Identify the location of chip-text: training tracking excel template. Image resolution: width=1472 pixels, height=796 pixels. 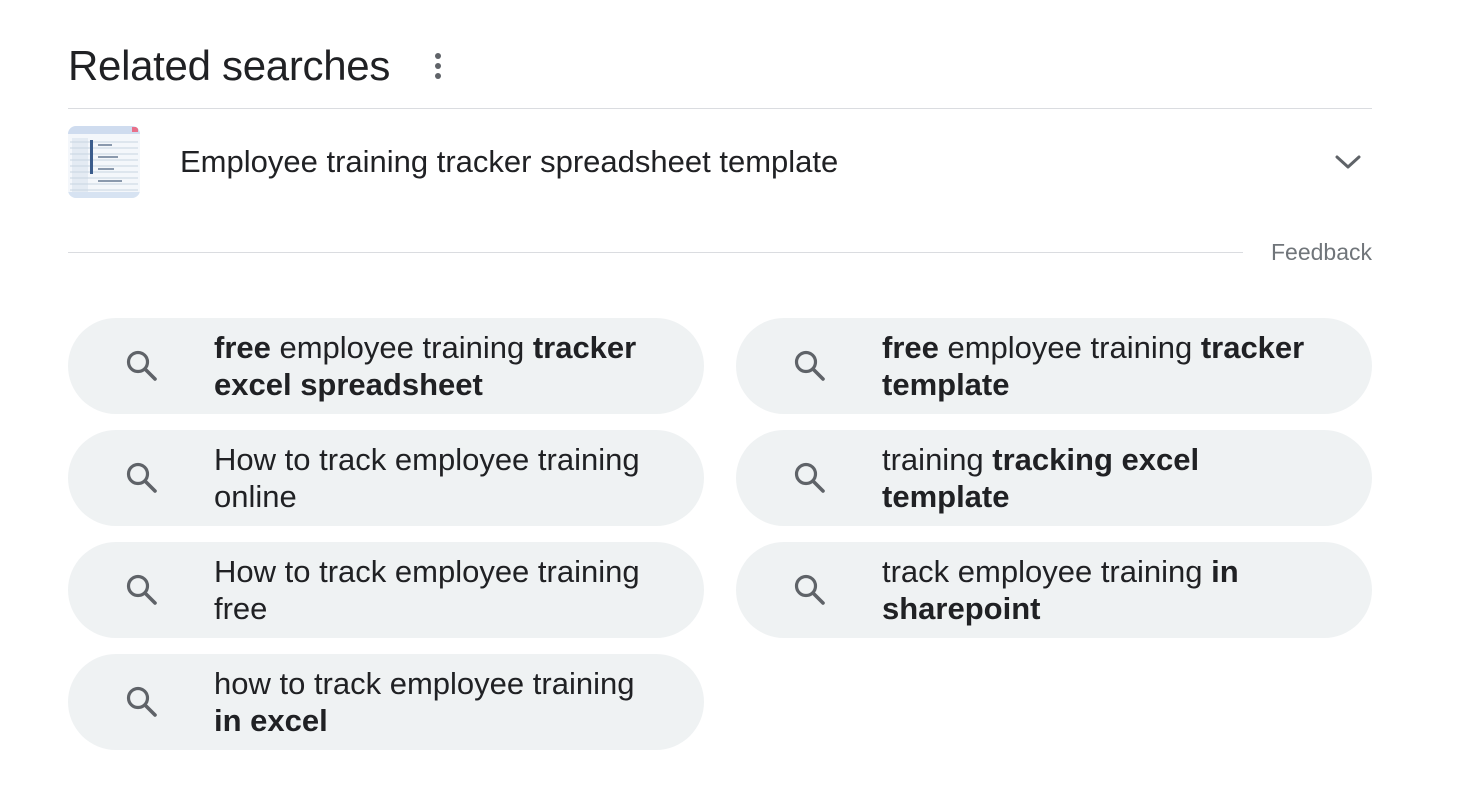
(1107, 478).